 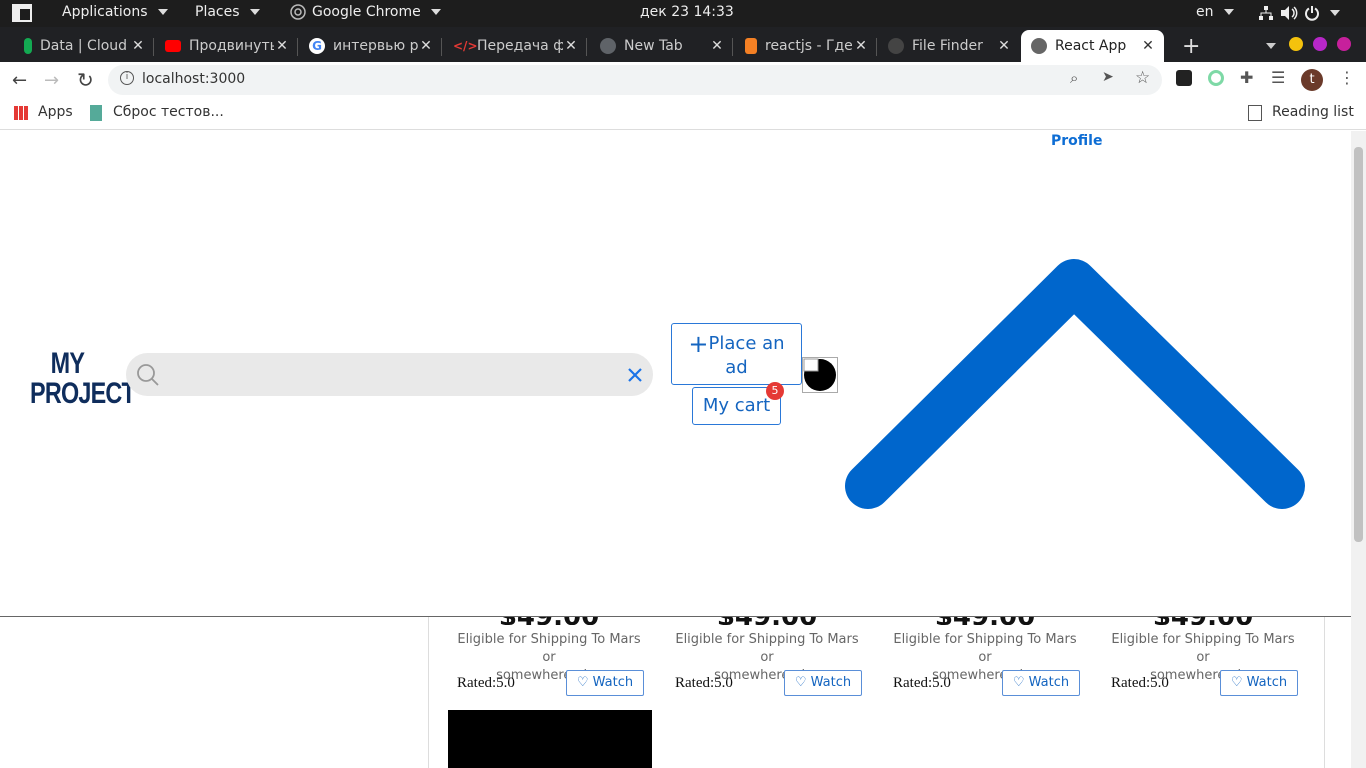 I want to click on search-input, so click(x=389, y=374).